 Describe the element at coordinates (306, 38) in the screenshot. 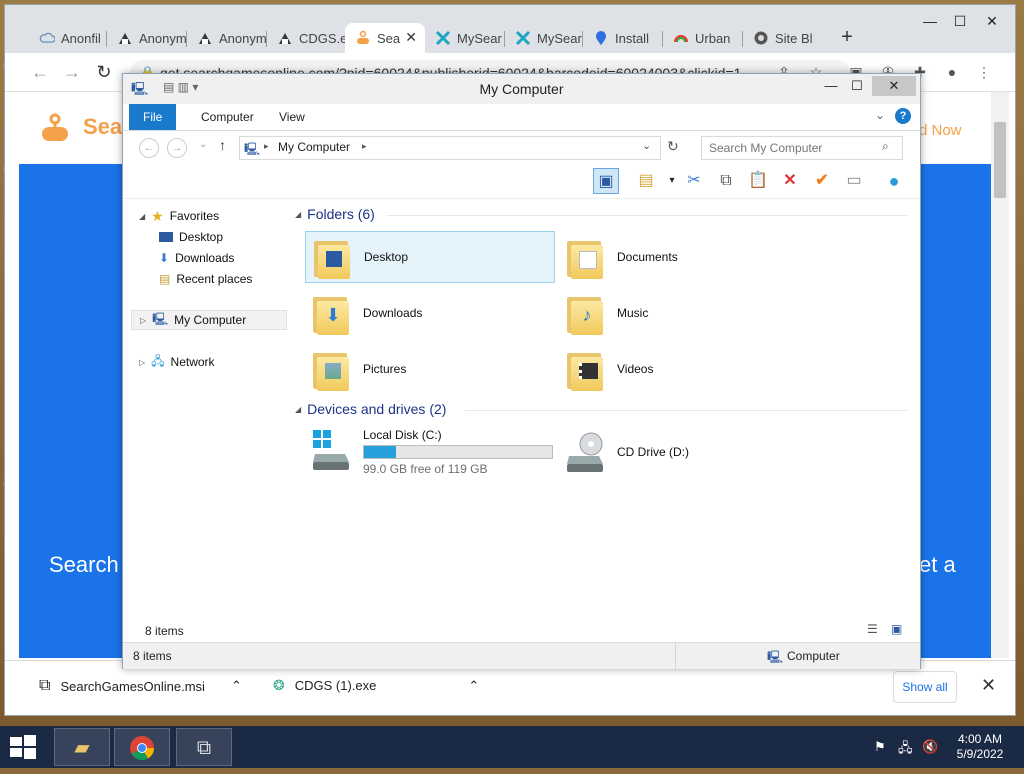

I see `browser-tab: CDGS.e` at that location.